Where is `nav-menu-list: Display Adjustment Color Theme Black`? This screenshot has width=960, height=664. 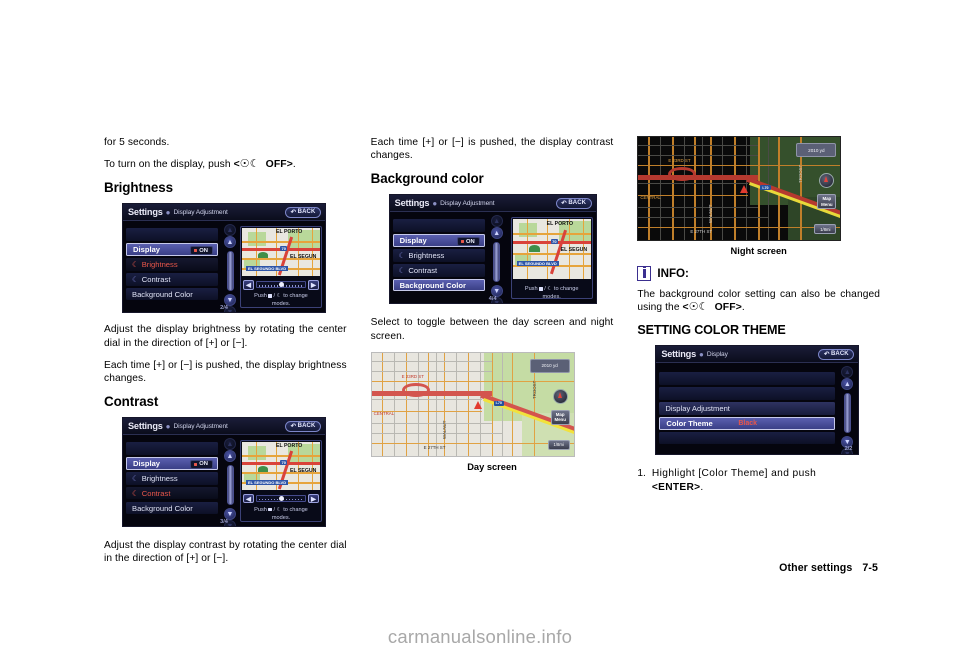
nav-menu-list: Display Adjustment Color Theme Black is located at coordinates (747, 409).